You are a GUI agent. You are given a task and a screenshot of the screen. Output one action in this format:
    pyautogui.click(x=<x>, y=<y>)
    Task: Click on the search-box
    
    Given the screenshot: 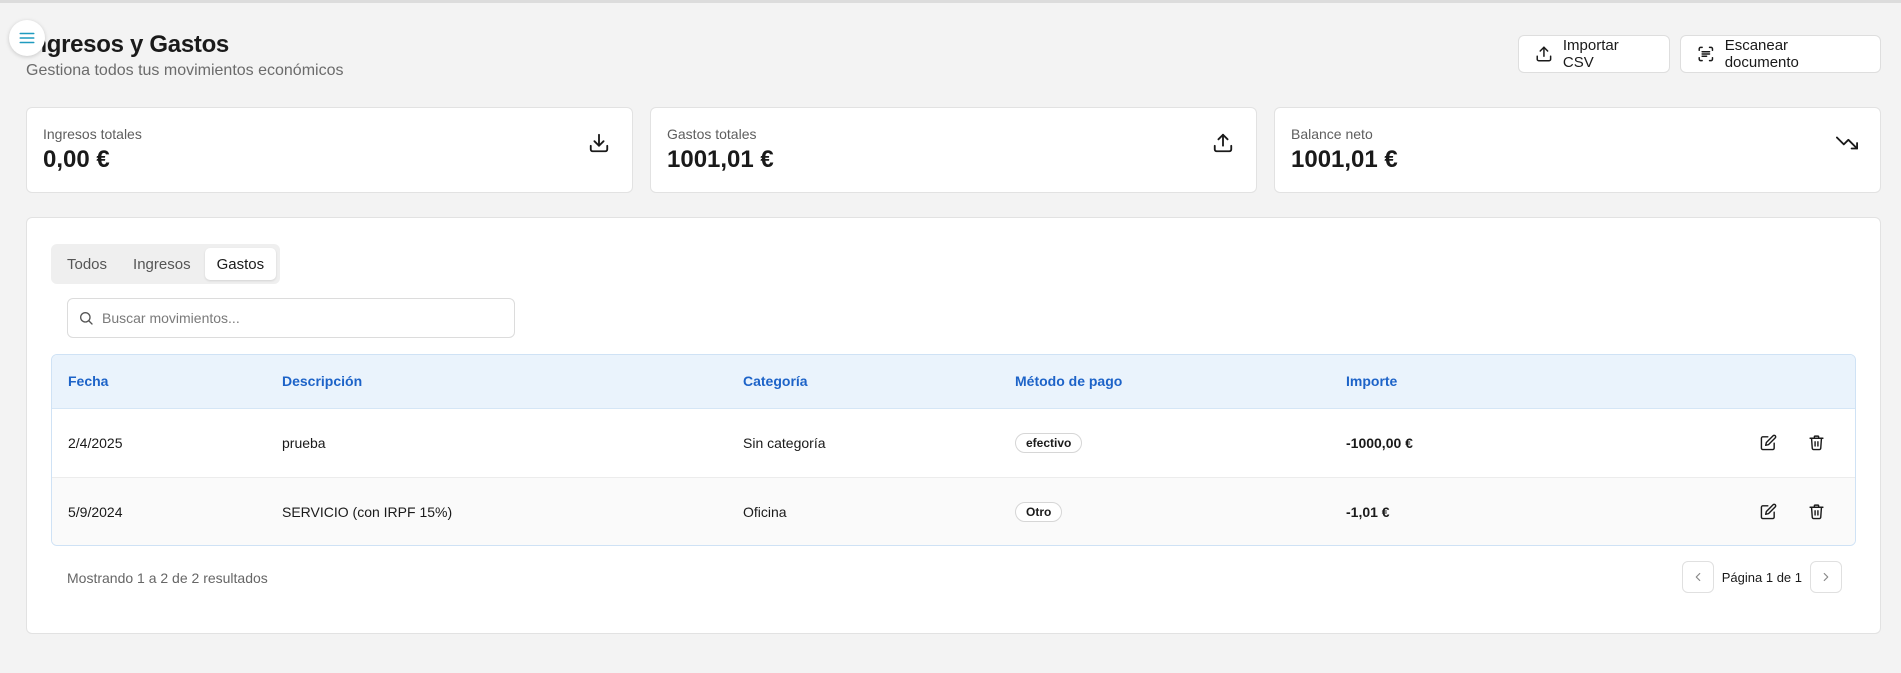 What is the action you would take?
    pyautogui.click(x=291, y=318)
    